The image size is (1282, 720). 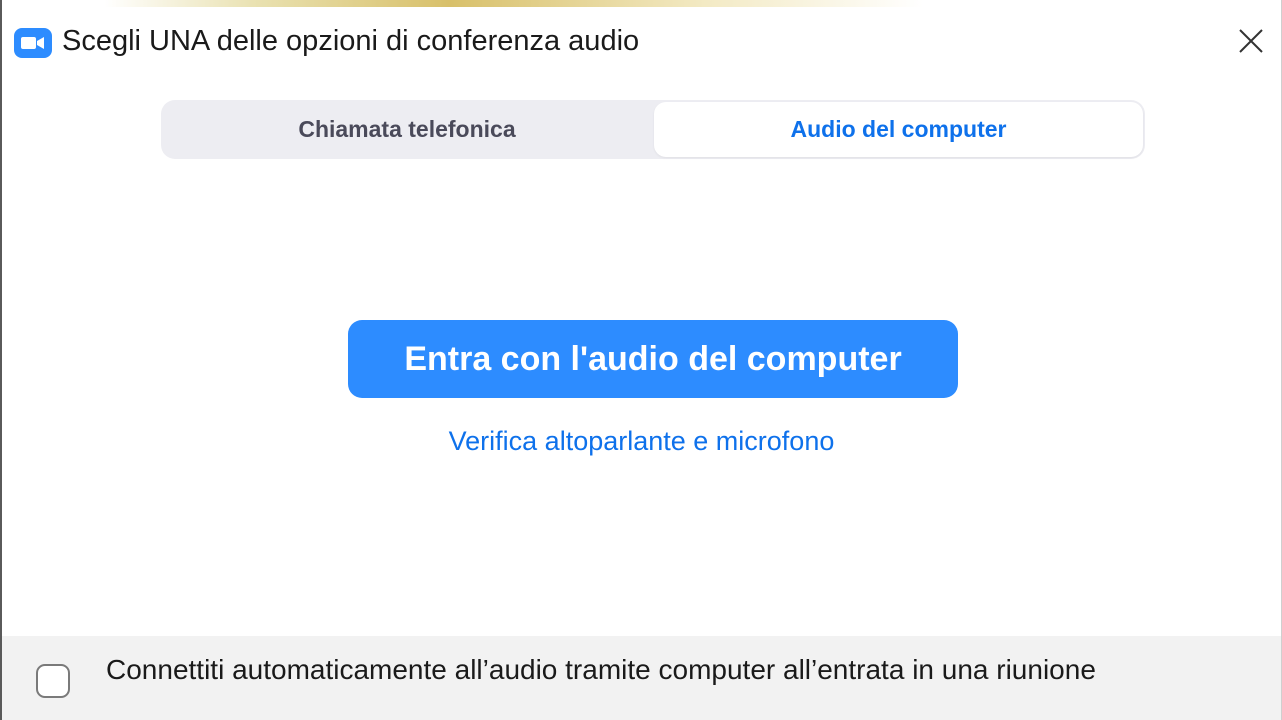 What do you see at coordinates (898, 129) in the screenshot?
I see `tab-computer-audio: Audio del computer` at bounding box center [898, 129].